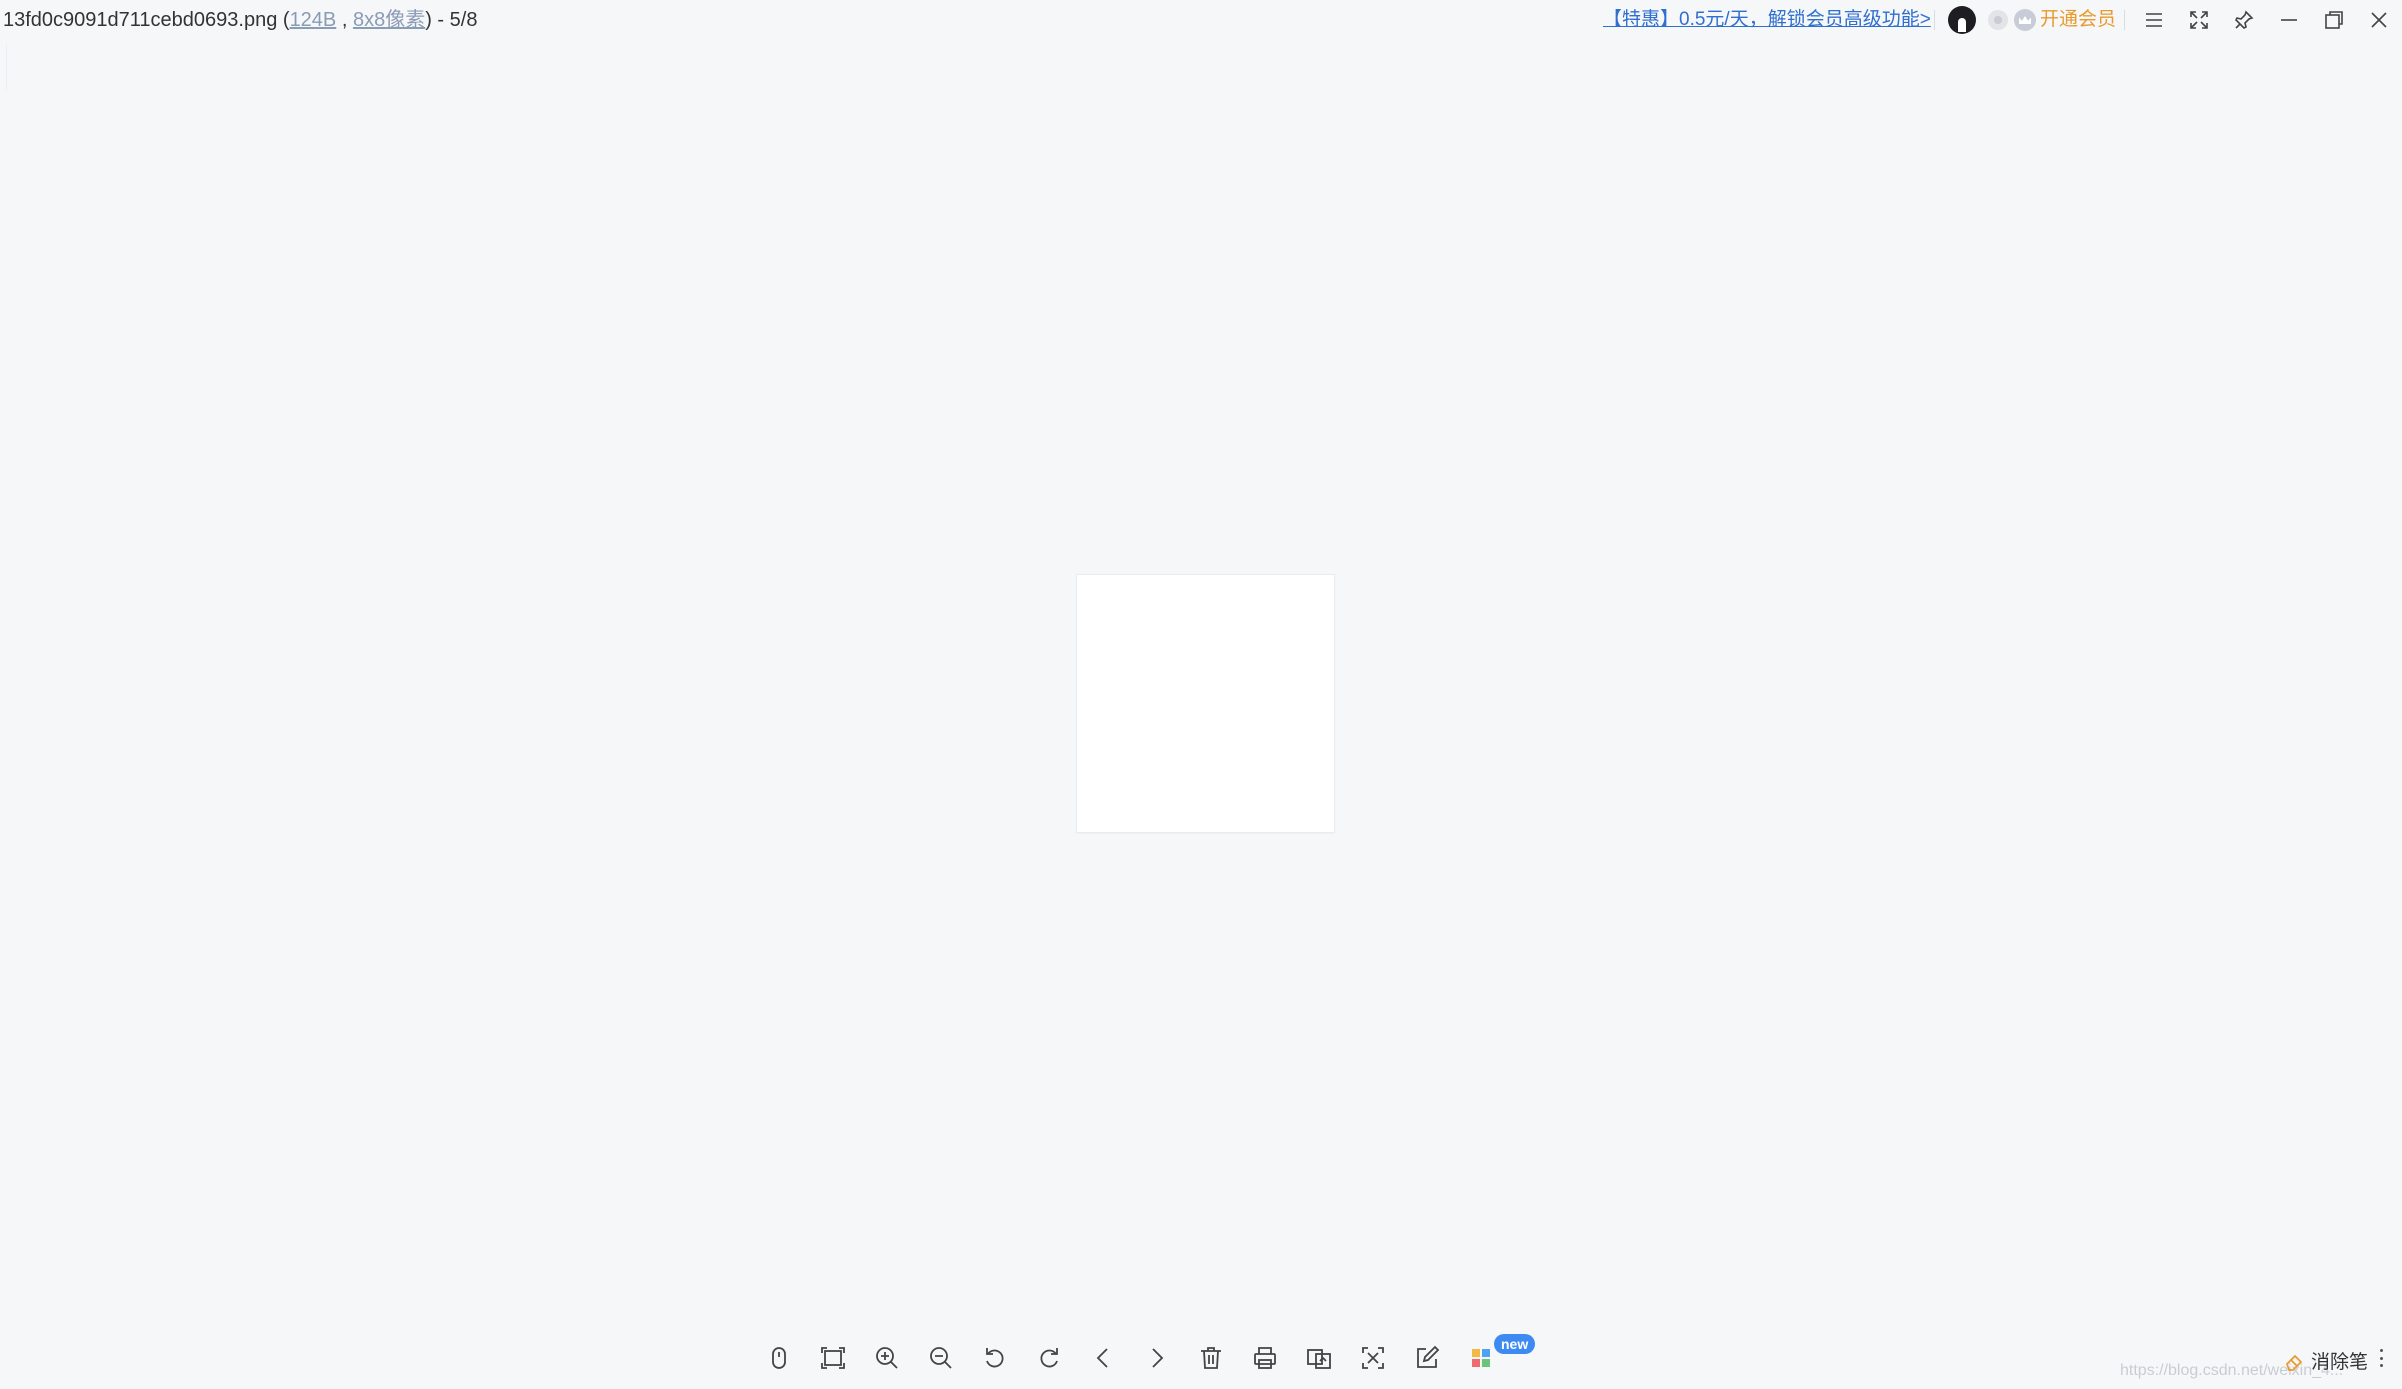  I want to click on next-image-button, so click(1157, 1358).